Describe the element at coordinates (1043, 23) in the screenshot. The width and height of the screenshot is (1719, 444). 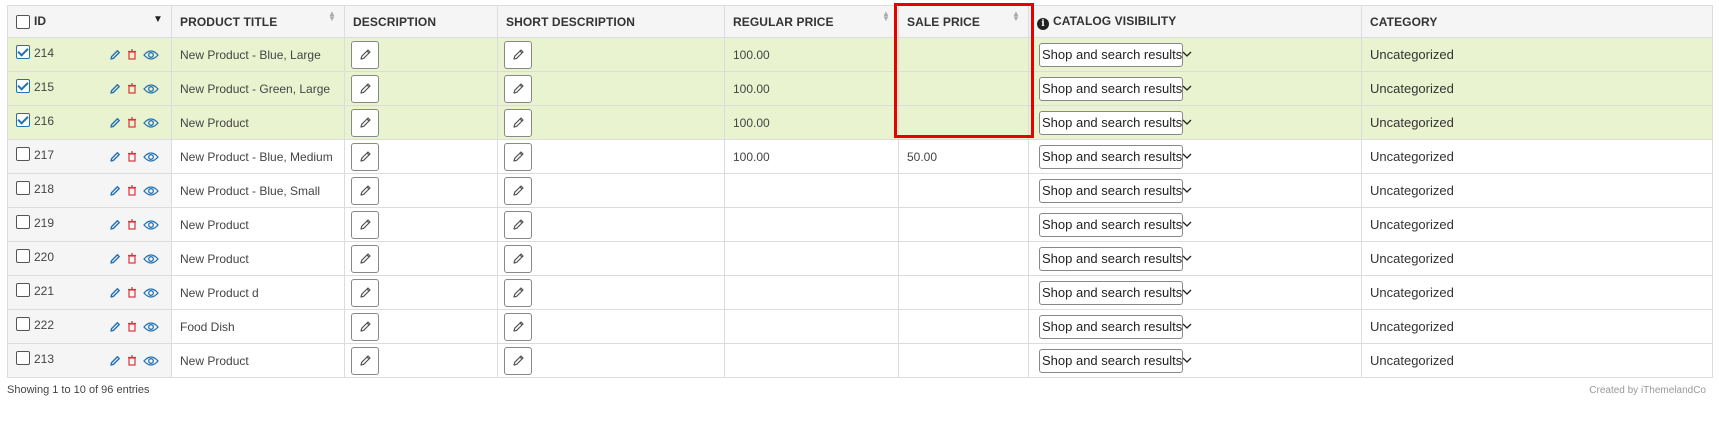
I see `info-icon: i` at that location.